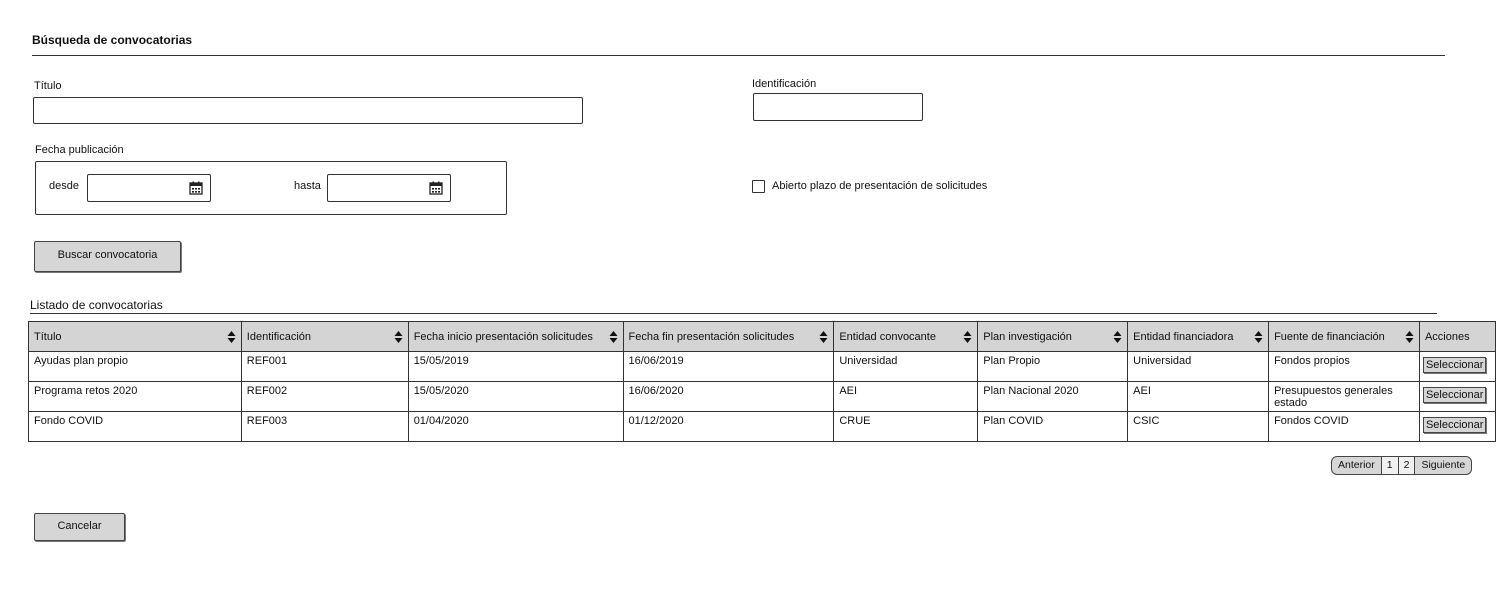 The height and width of the screenshot is (600, 1500). What do you see at coordinates (1390, 465) in the screenshot?
I see `page-1-button: 1` at bounding box center [1390, 465].